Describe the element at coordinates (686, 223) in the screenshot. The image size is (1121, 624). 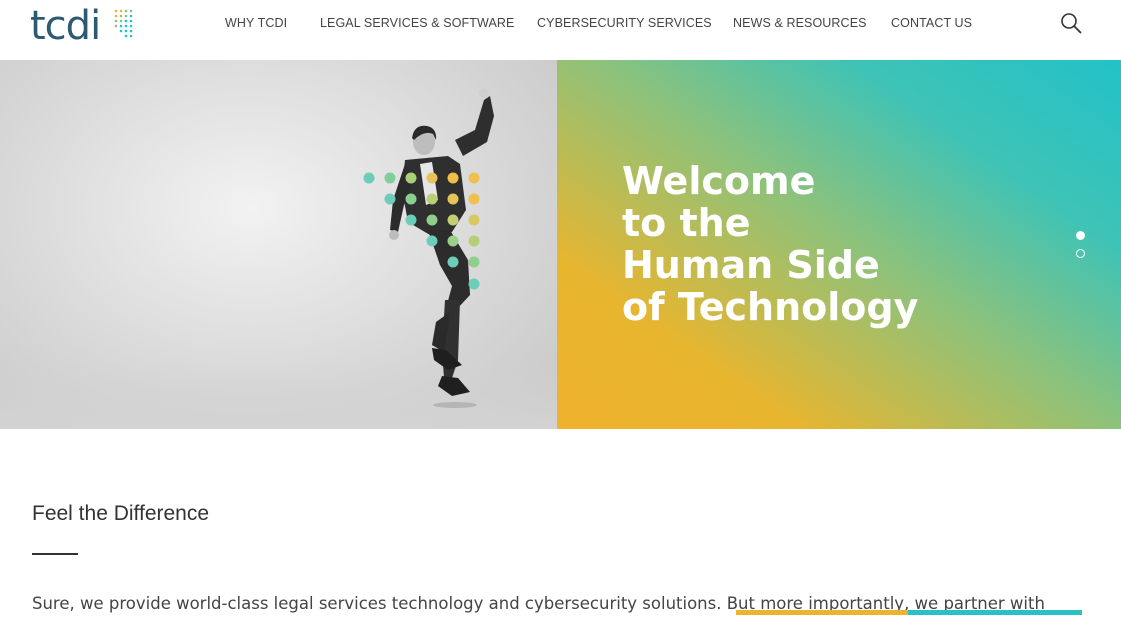
I see `hero-title-line: to the` at that location.